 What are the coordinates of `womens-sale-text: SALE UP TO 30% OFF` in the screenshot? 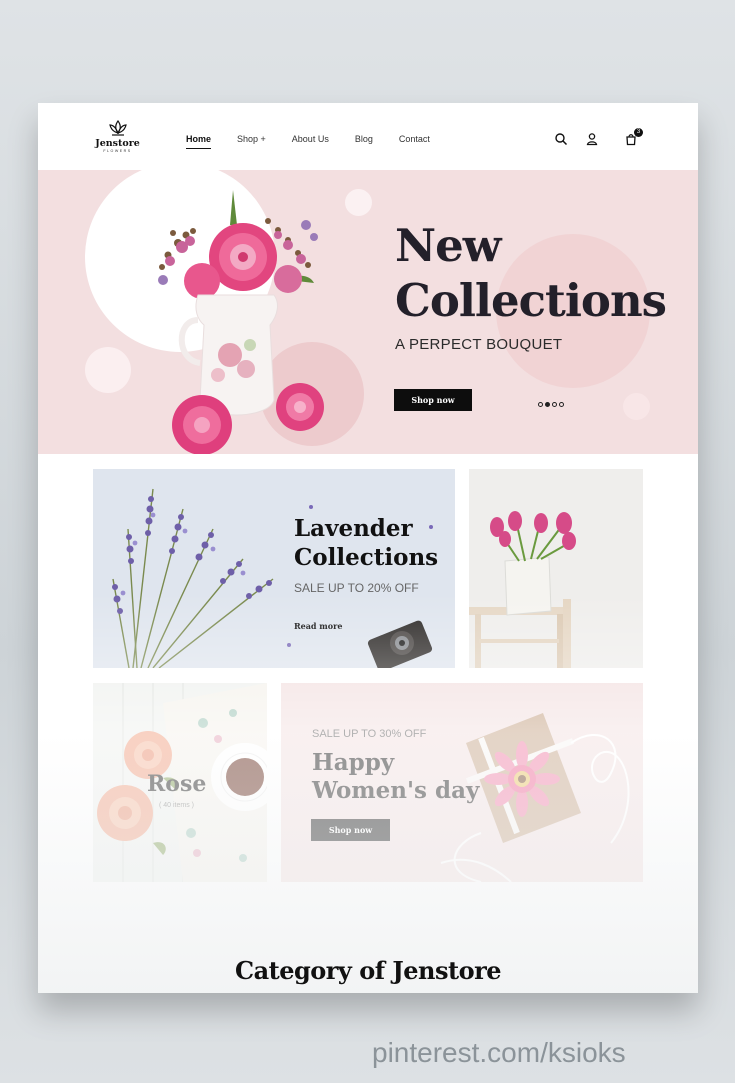 It's located at (369, 734).